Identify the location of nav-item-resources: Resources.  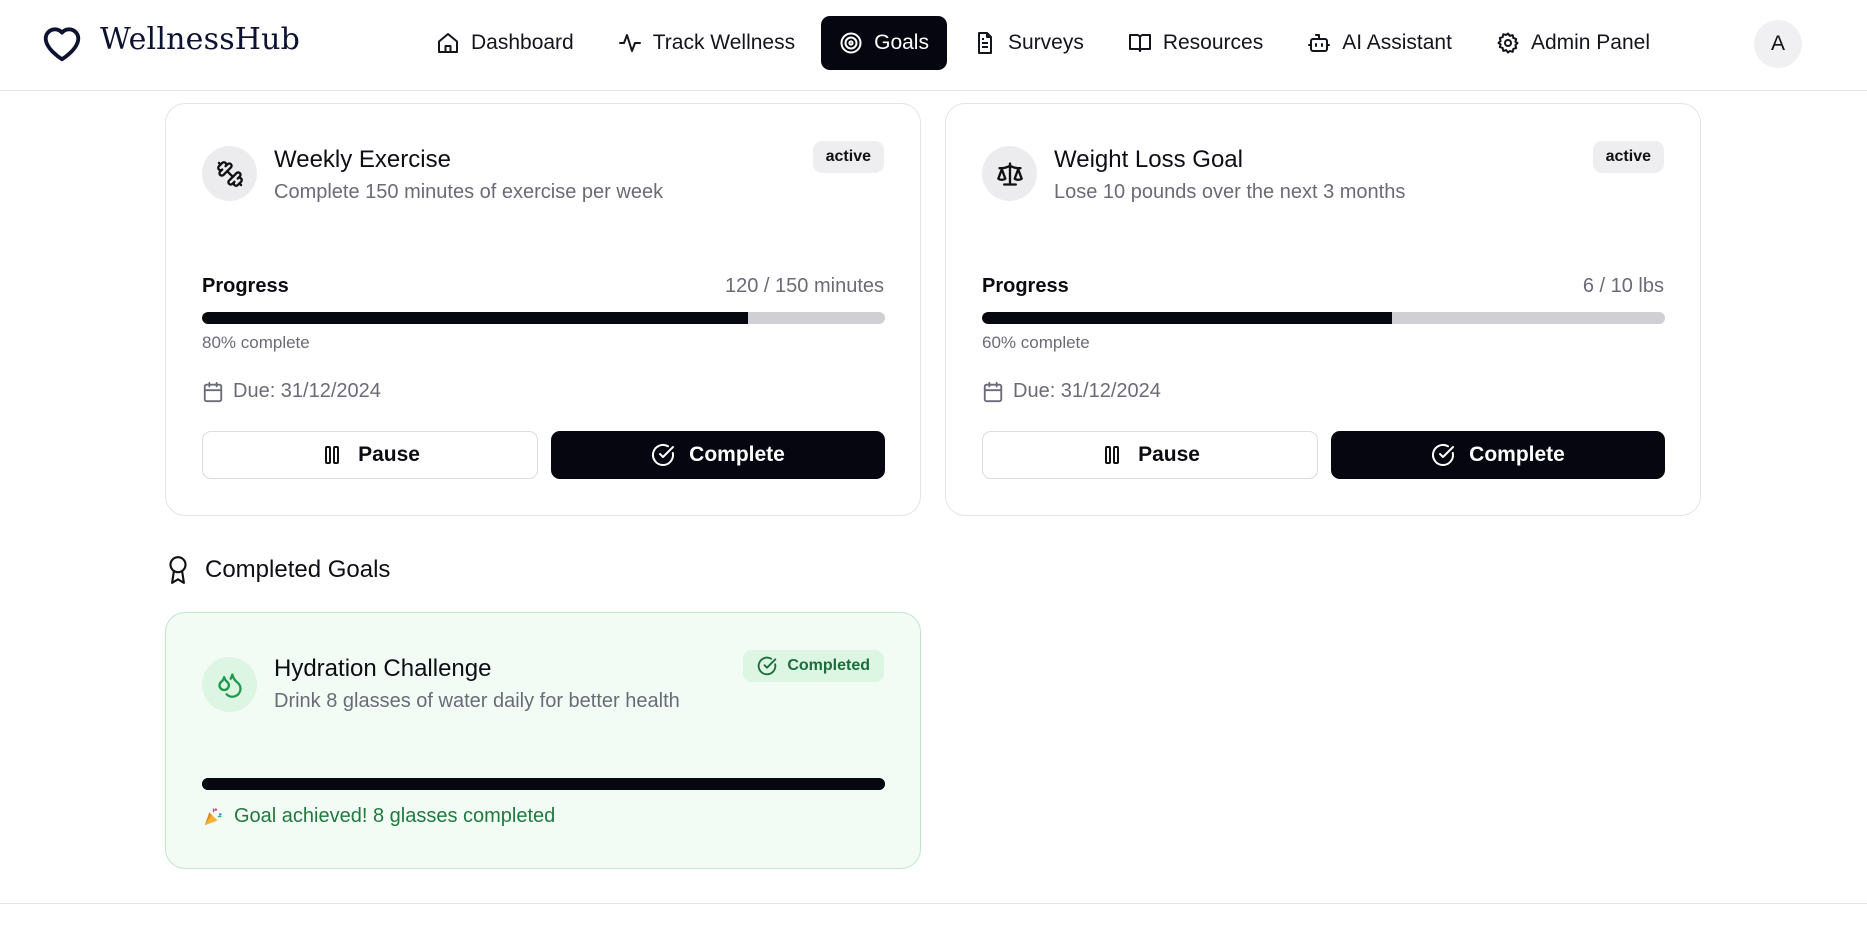
(1195, 43).